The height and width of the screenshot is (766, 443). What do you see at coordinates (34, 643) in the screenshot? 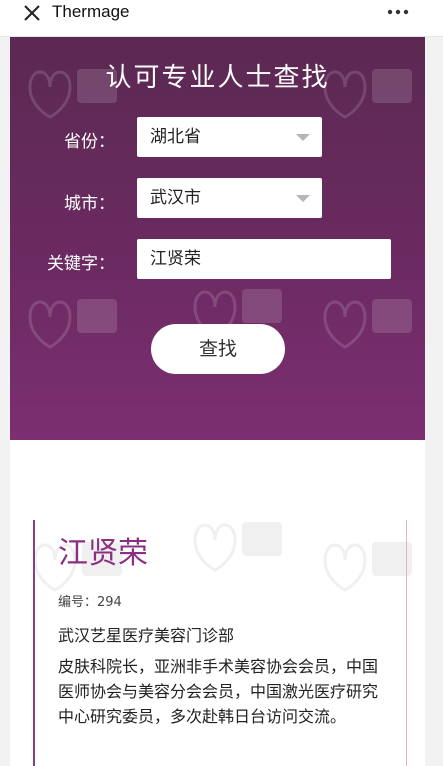
I see `card-left-border` at bounding box center [34, 643].